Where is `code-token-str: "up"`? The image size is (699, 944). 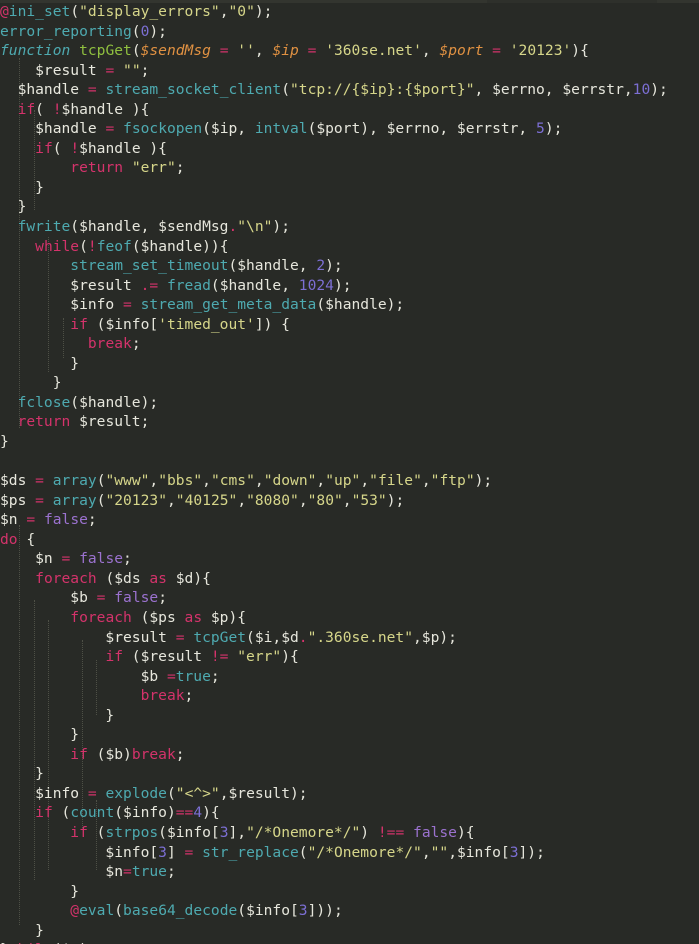 code-token-str: "up" is located at coordinates (343, 481).